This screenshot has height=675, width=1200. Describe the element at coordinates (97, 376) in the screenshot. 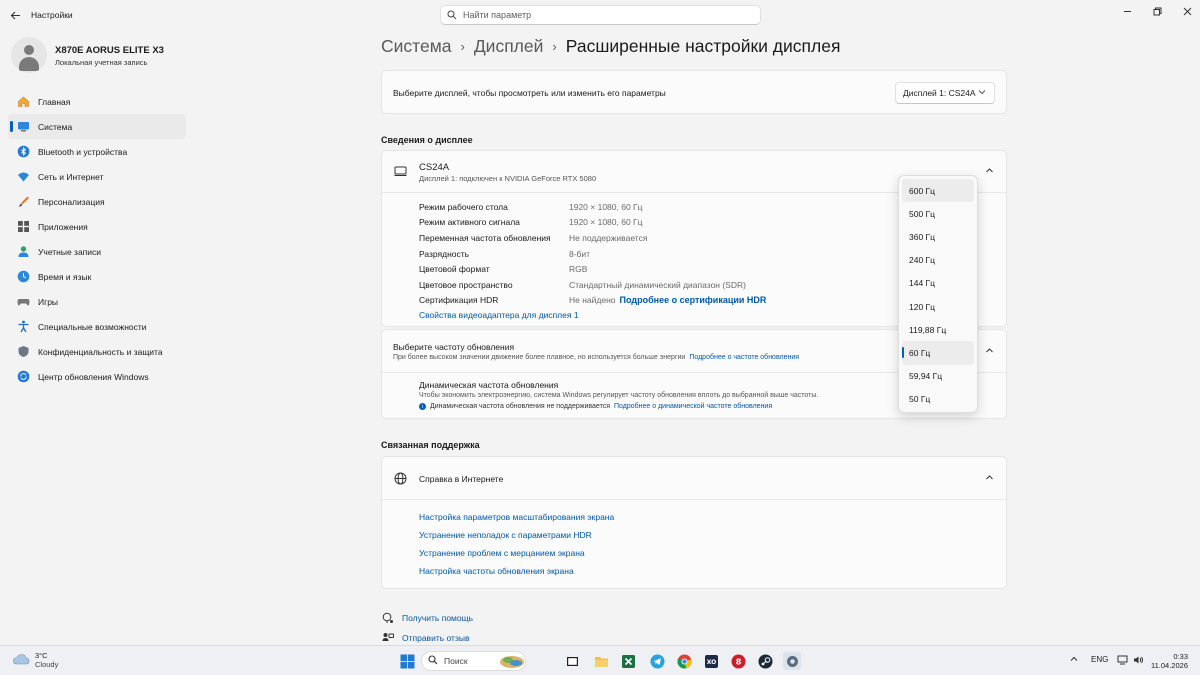

I see `sidebar-item-windows-update: Центр обновления Windows` at that location.